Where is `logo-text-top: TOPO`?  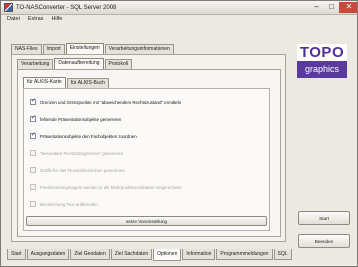
logo-text-top: TOPO is located at coordinates (322, 52).